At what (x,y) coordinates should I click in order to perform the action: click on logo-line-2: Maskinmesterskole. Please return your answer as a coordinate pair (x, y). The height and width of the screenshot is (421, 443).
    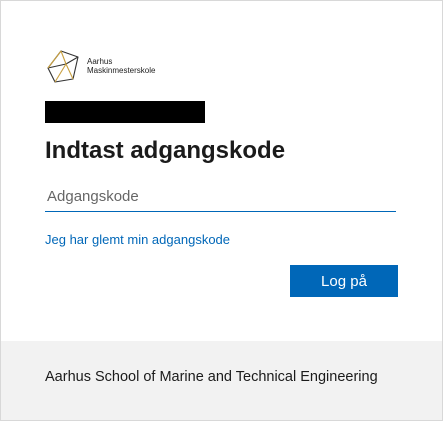
    Looking at the image, I should click on (121, 70).